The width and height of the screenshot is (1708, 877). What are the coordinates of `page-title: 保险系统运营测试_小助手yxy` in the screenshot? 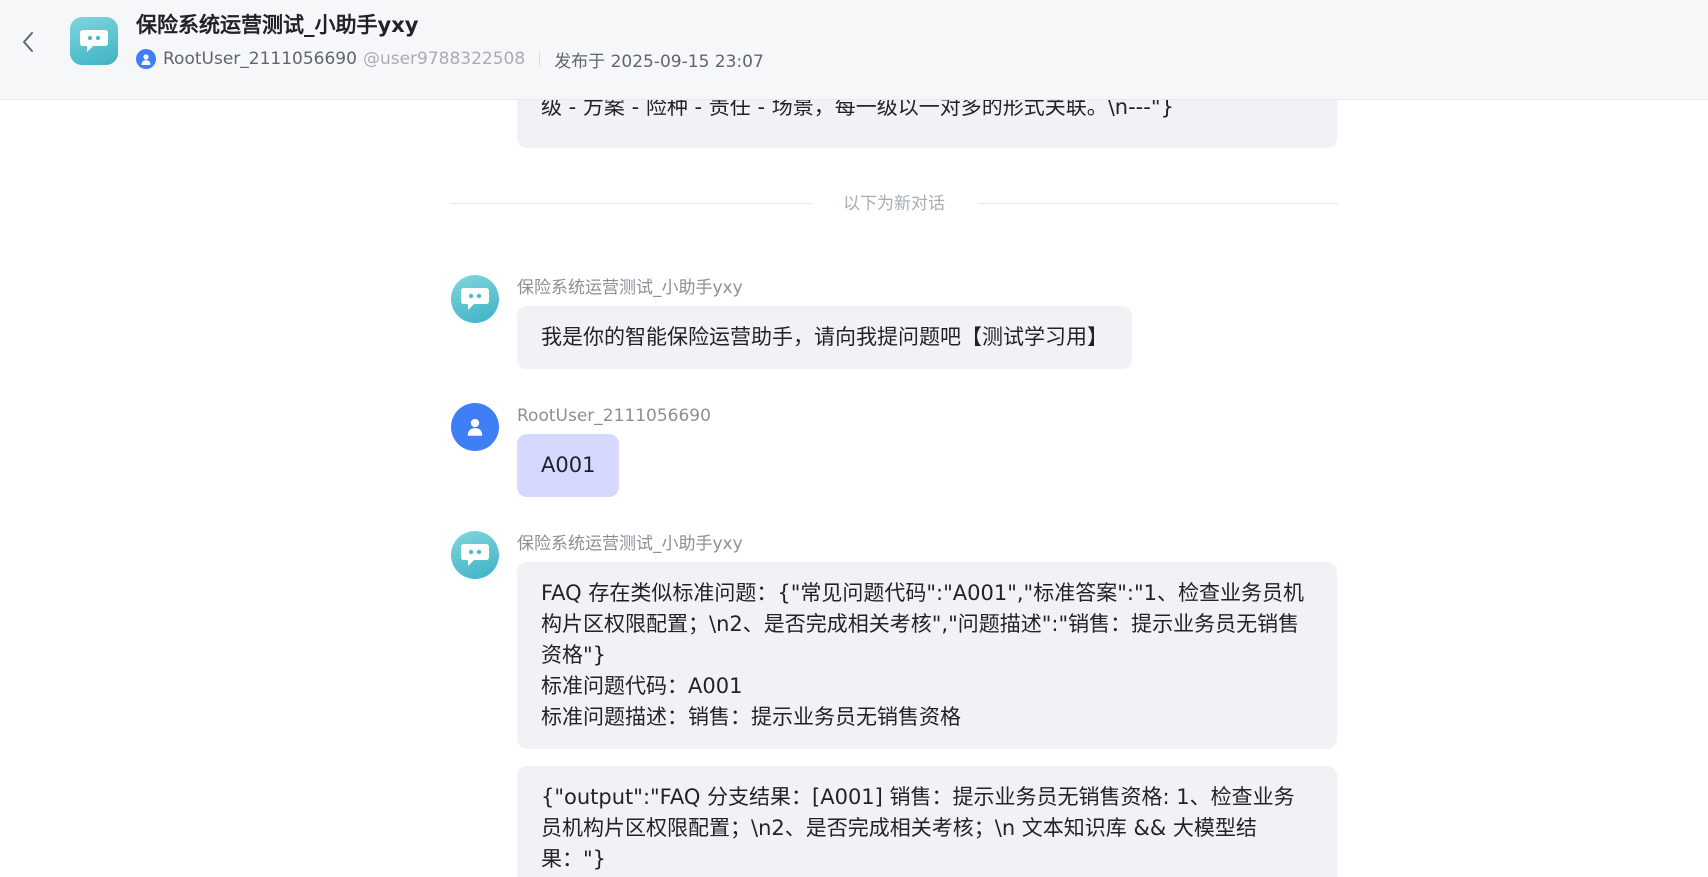 It's located at (277, 25).